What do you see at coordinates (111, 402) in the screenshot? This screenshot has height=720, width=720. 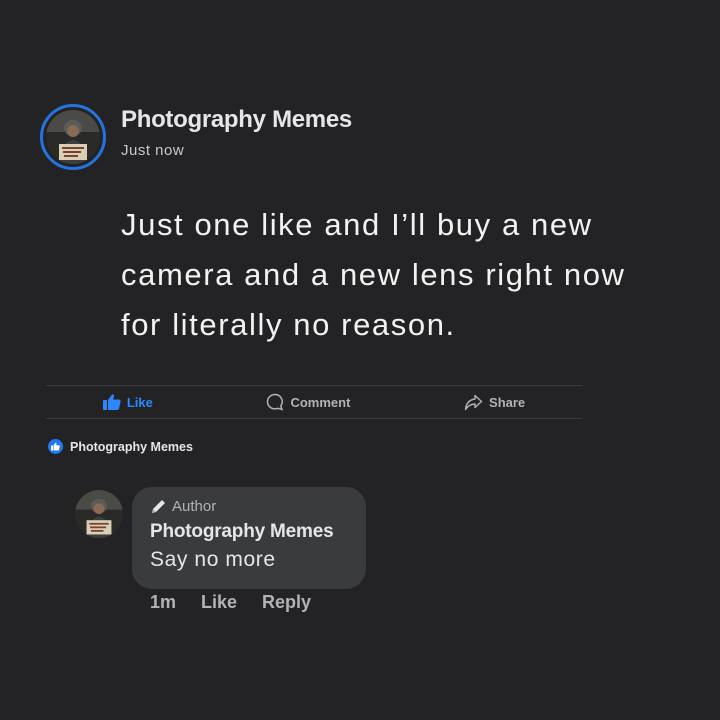 I see `thumbs-up-icon` at bounding box center [111, 402].